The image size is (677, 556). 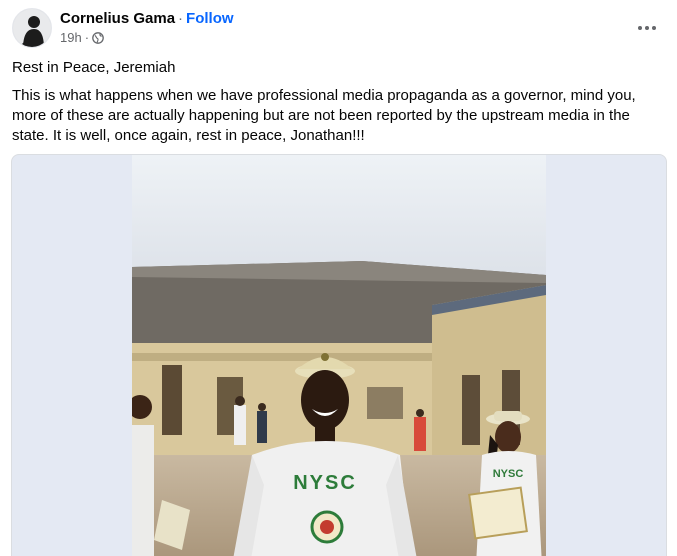 I want to click on follow-button: Follow, so click(x=210, y=18).